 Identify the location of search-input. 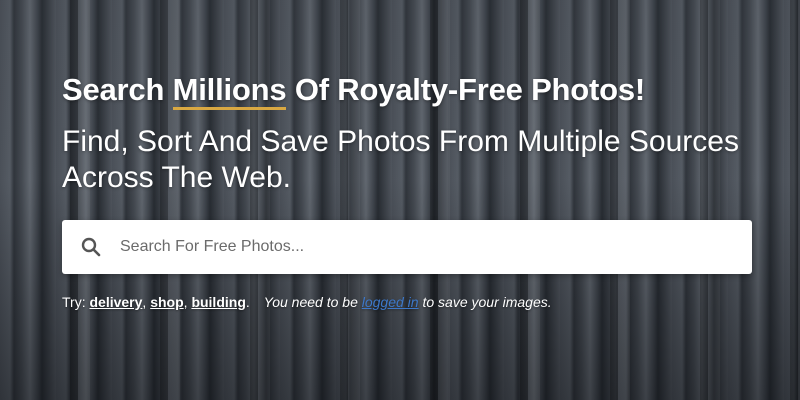
(436, 247).